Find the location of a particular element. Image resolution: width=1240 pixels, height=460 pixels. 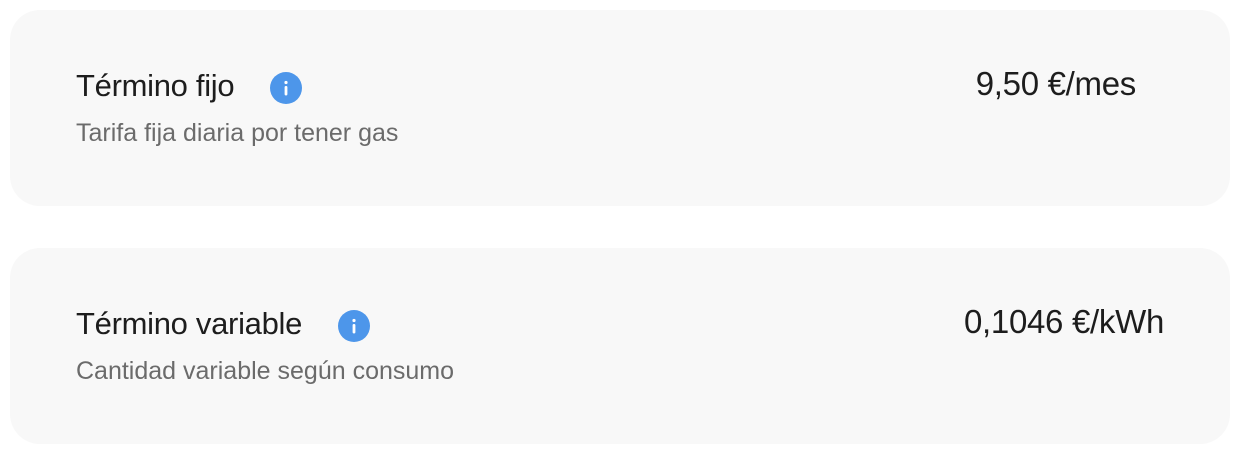

variable-term-price: 0,1046 €/kWh is located at coordinates (1063, 321).